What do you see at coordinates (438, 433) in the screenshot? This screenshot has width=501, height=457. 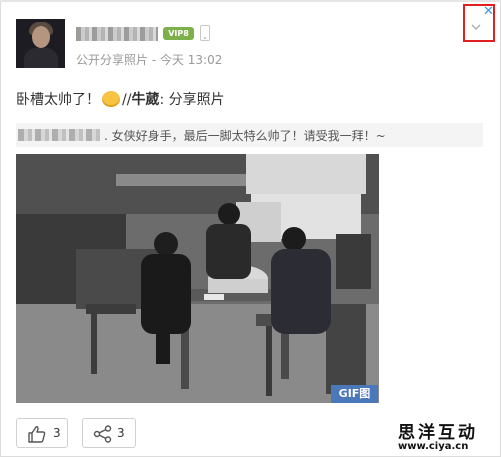 I see `watermark-name: 思洋互动` at bounding box center [438, 433].